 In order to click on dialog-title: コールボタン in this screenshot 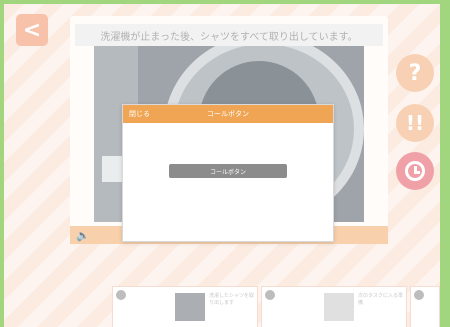, I will do `click(228, 114)`.